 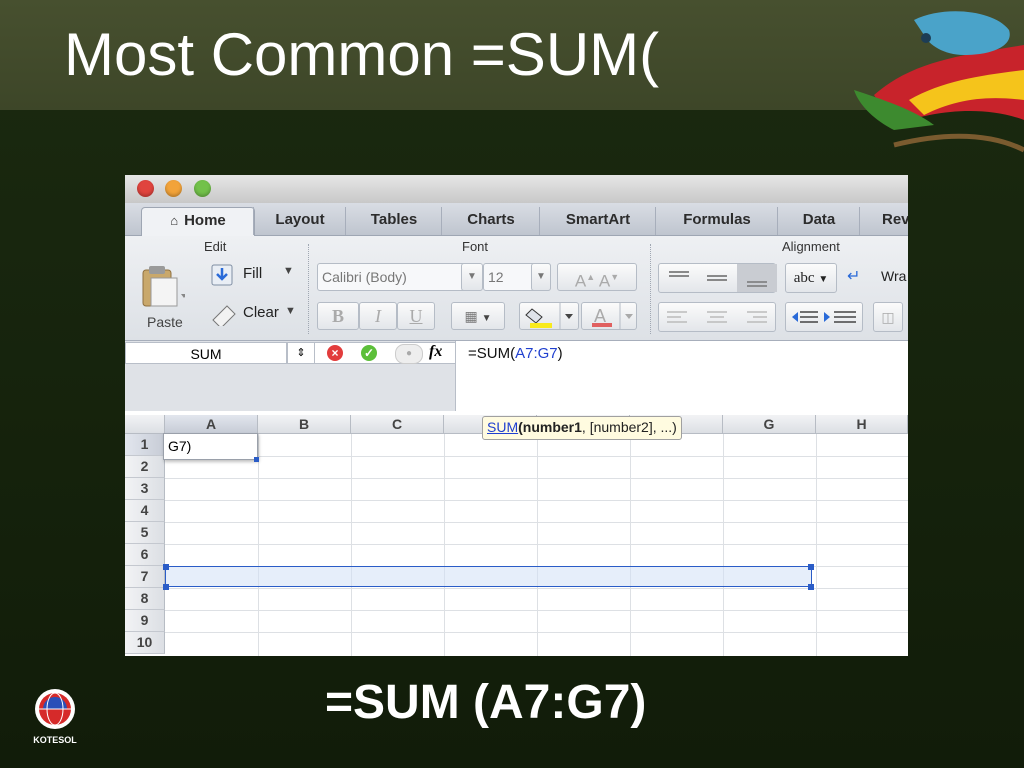 I want to click on function-tooltip: SUM(number1, [number2], ...), so click(x=582, y=428).